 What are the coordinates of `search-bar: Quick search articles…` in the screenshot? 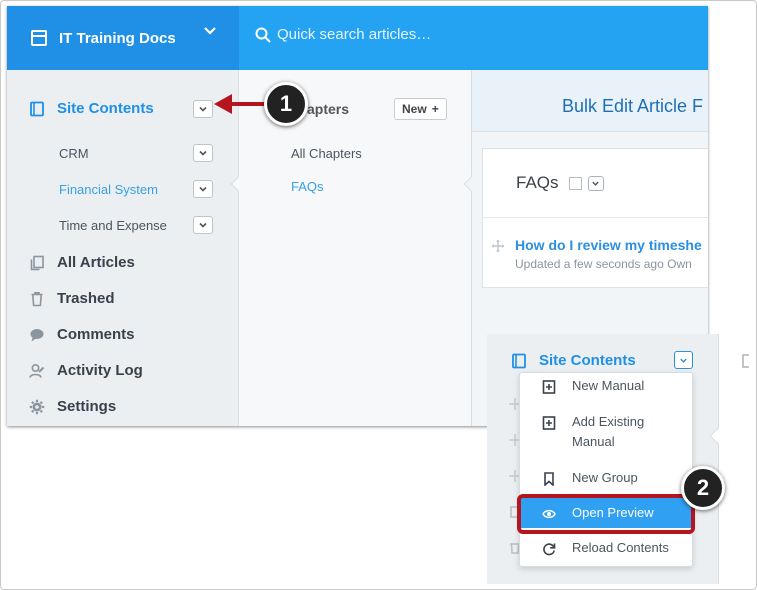 It's located at (343, 34).